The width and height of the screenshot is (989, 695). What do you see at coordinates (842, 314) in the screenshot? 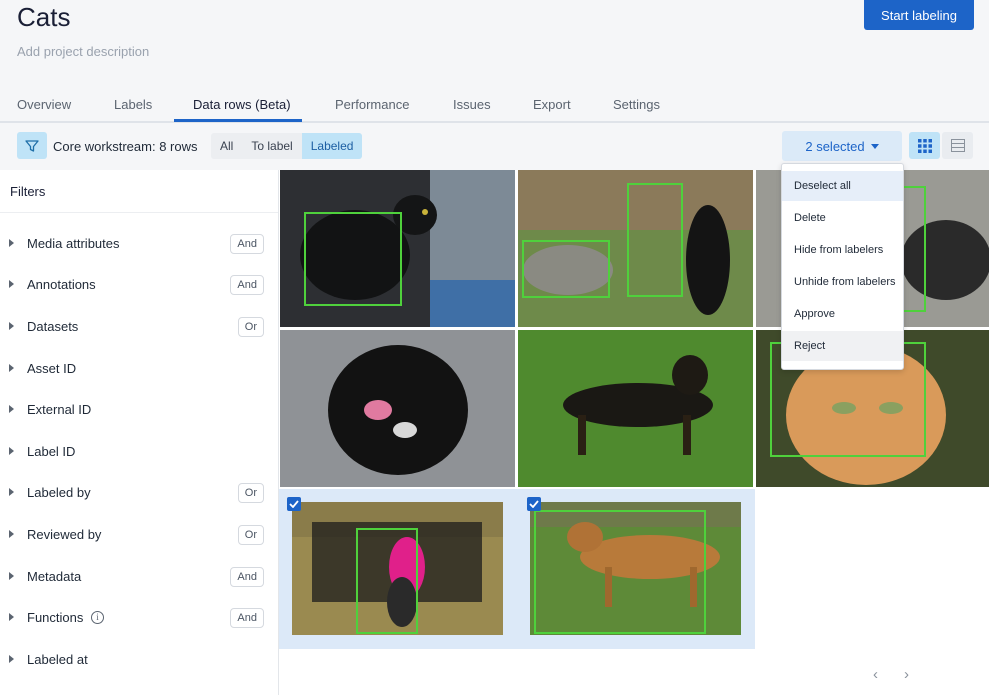
I see `menu-item-approve: Approve` at bounding box center [842, 314].